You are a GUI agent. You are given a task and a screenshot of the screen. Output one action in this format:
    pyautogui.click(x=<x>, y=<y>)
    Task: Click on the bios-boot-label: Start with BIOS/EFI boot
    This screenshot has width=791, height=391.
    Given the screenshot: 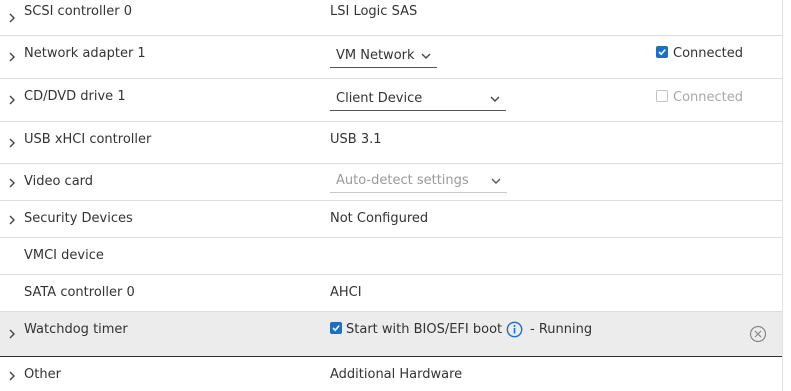 What is the action you would take?
    pyautogui.click(x=424, y=329)
    